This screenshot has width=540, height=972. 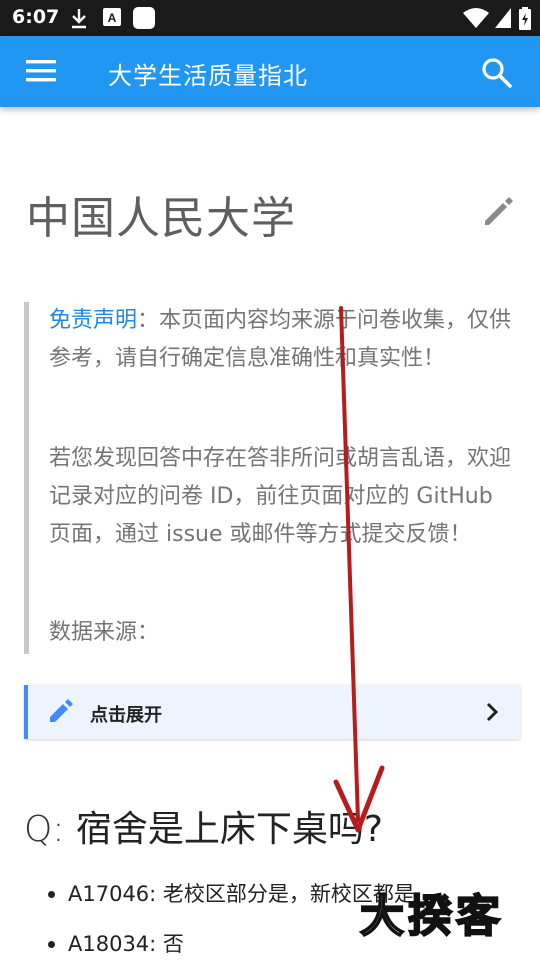 What do you see at coordinates (497, 73) in the screenshot?
I see `search-icon` at bounding box center [497, 73].